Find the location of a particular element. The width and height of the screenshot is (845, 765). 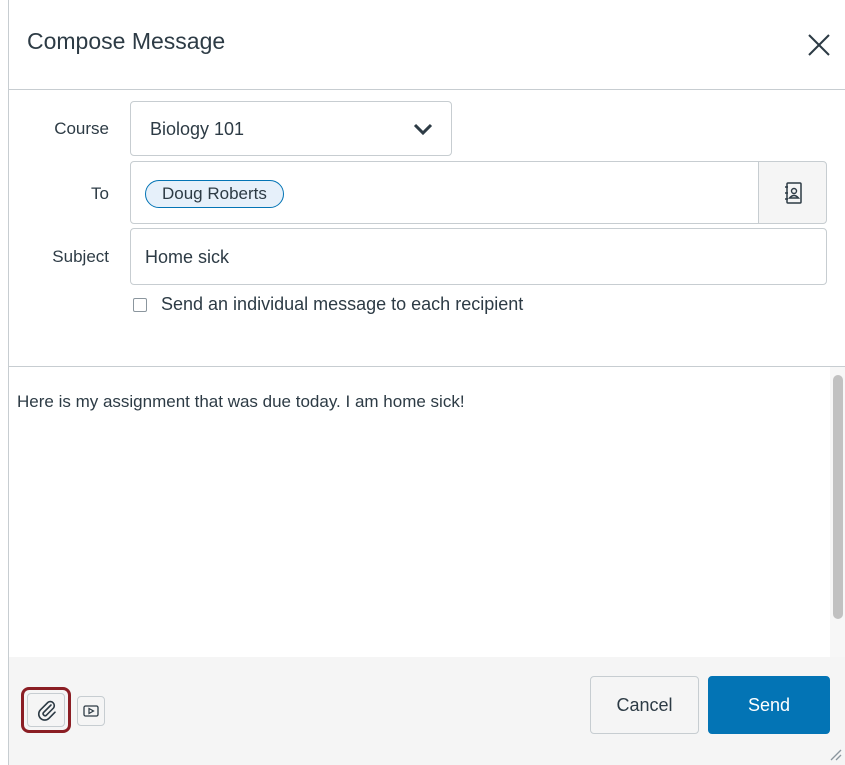

subject-label: Subject is located at coordinates (80, 256).